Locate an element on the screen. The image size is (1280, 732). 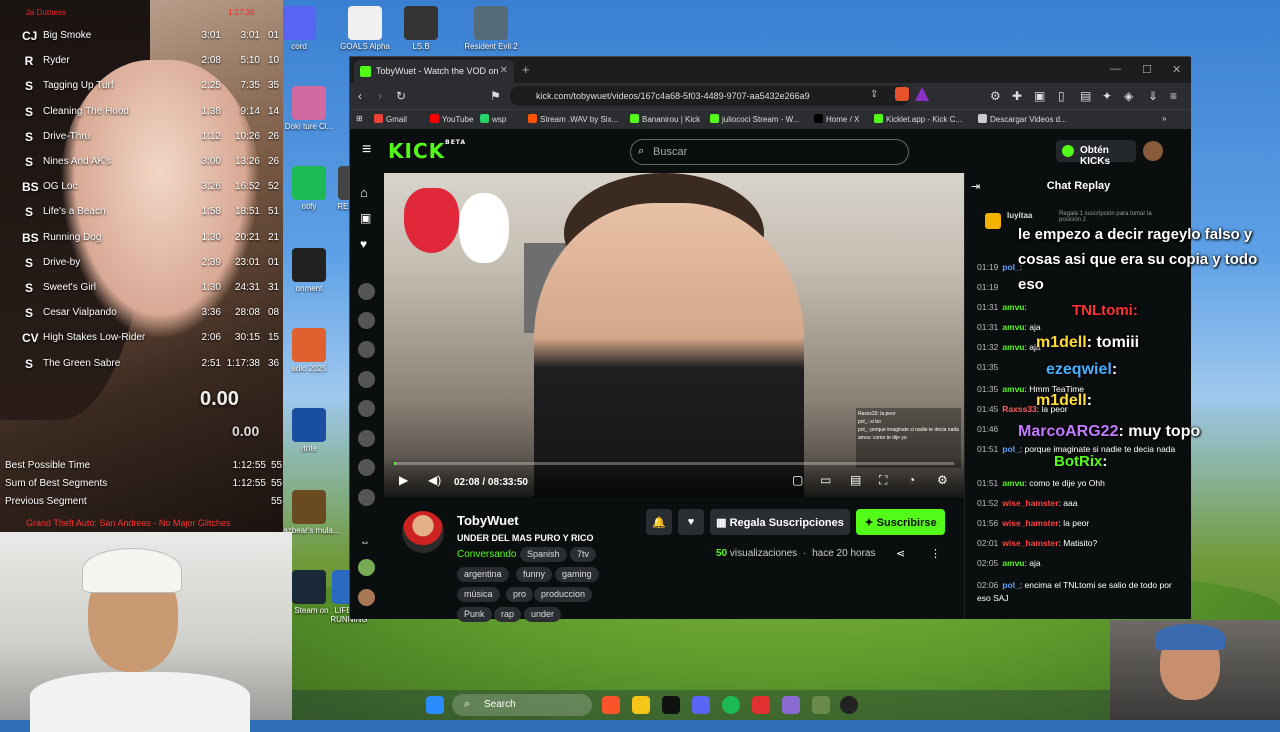
tag-chip: Spanish is located at coordinates (543, 554).